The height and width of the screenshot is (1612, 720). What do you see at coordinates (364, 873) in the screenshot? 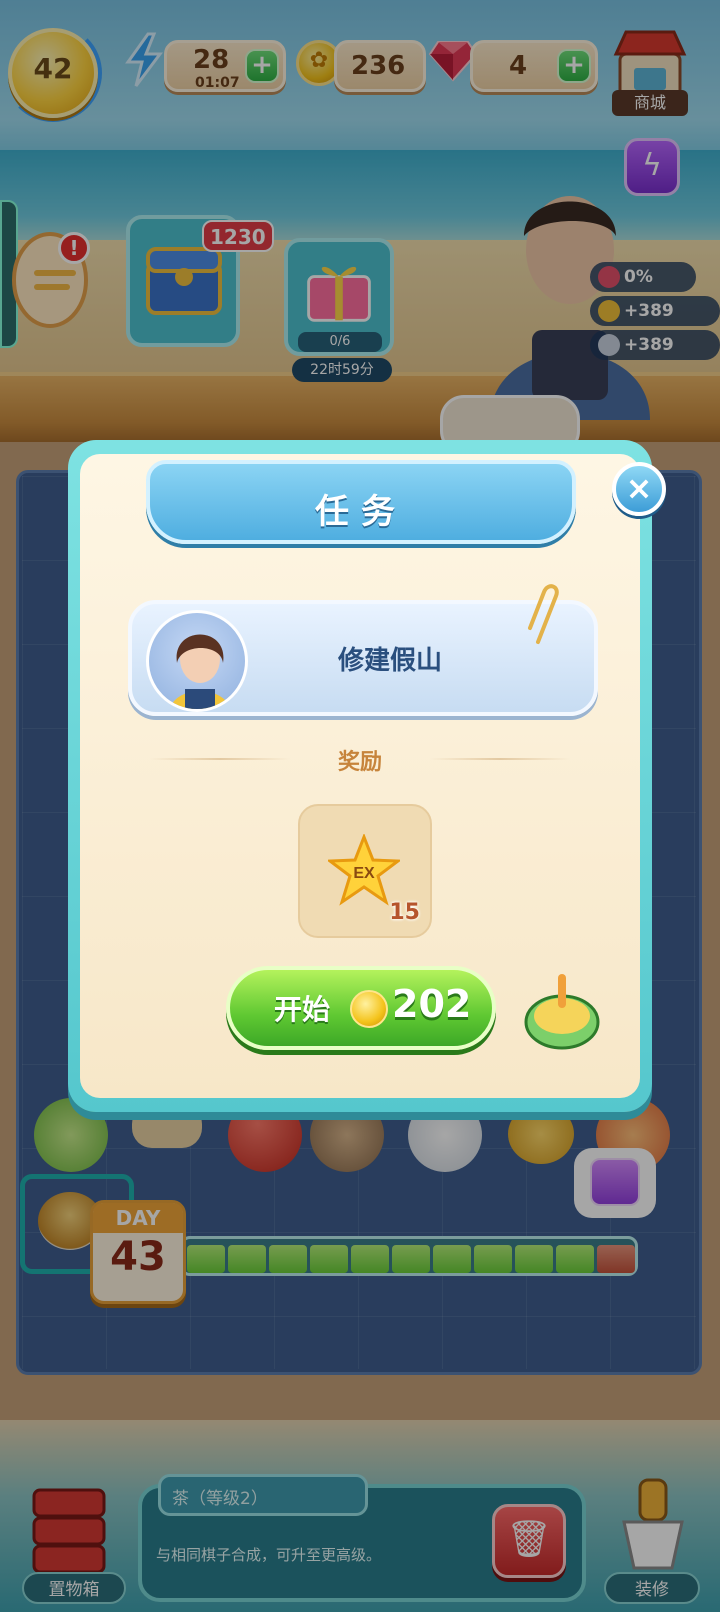
I see `exp-star-label: EX` at bounding box center [364, 873].